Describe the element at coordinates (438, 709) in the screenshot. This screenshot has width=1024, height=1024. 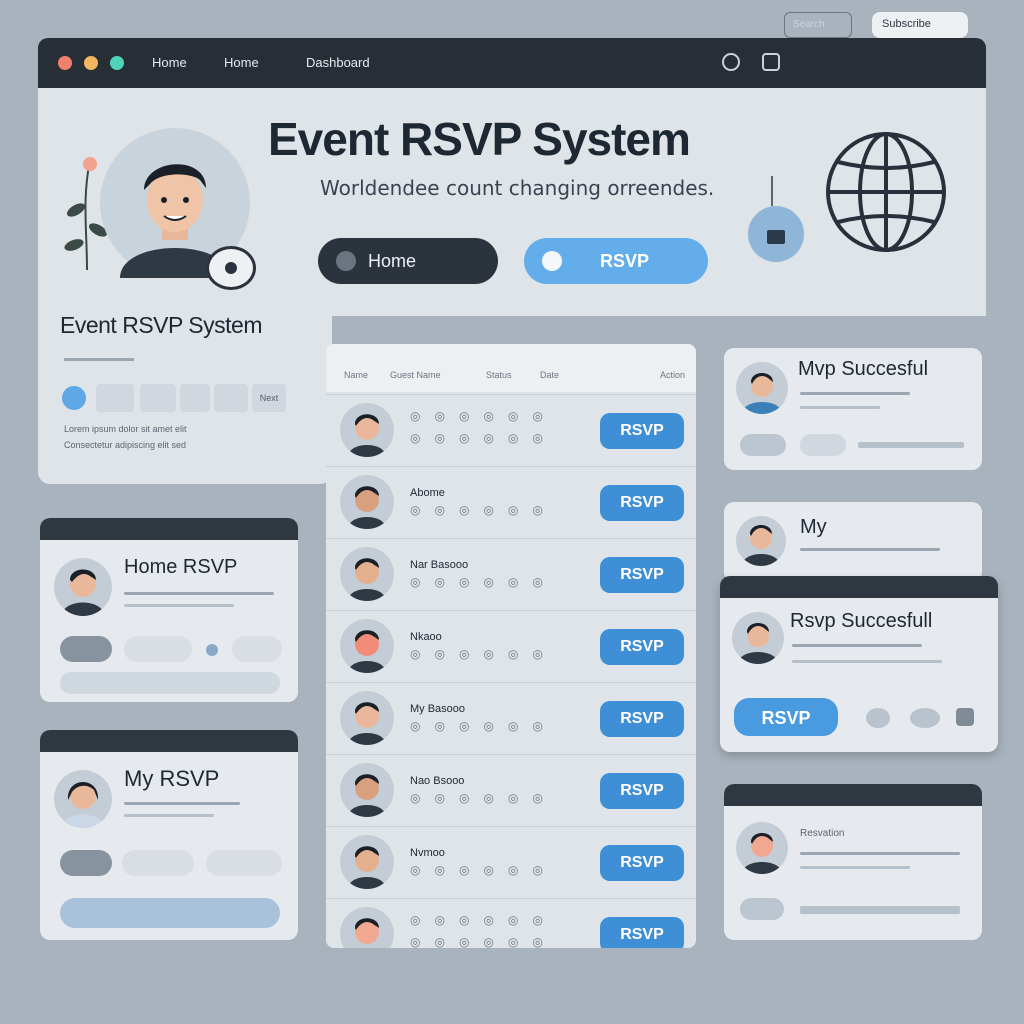
I see `guest-name: My Basooo` at that location.